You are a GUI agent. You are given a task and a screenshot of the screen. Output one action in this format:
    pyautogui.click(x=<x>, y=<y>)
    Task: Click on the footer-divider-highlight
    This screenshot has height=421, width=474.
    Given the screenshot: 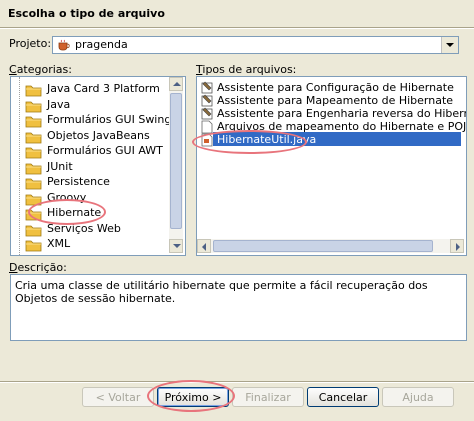 What is the action you would take?
    pyautogui.click(x=237, y=382)
    